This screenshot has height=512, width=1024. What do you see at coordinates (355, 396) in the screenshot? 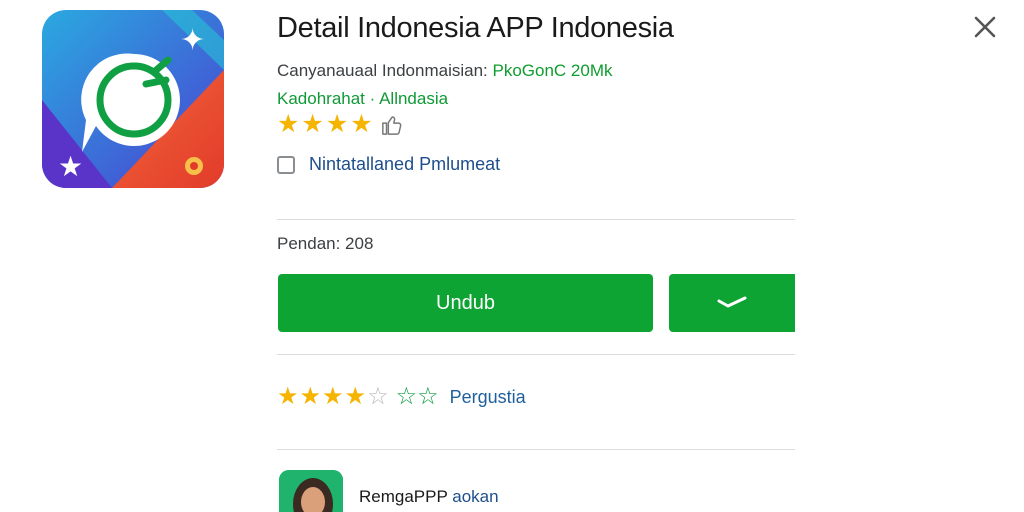
I see `star-half-icon: ★` at bounding box center [355, 396].